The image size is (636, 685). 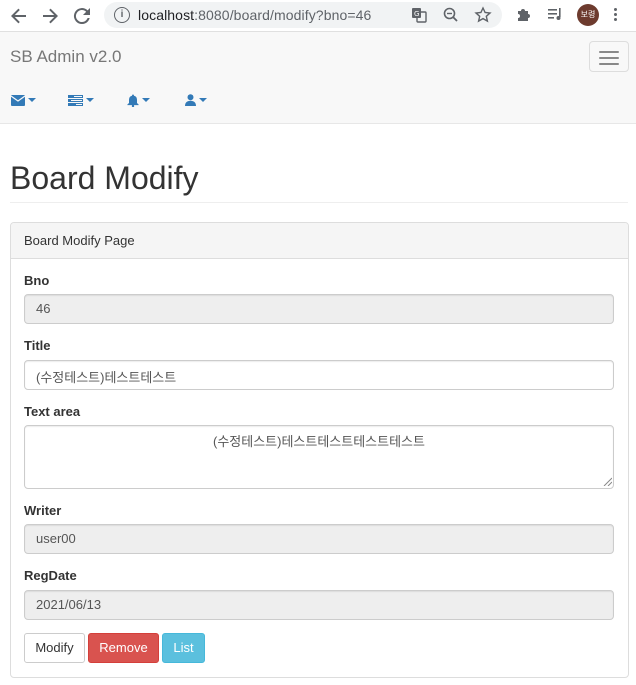 I want to click on resize-grip-icon, so click(x=607, y=481).